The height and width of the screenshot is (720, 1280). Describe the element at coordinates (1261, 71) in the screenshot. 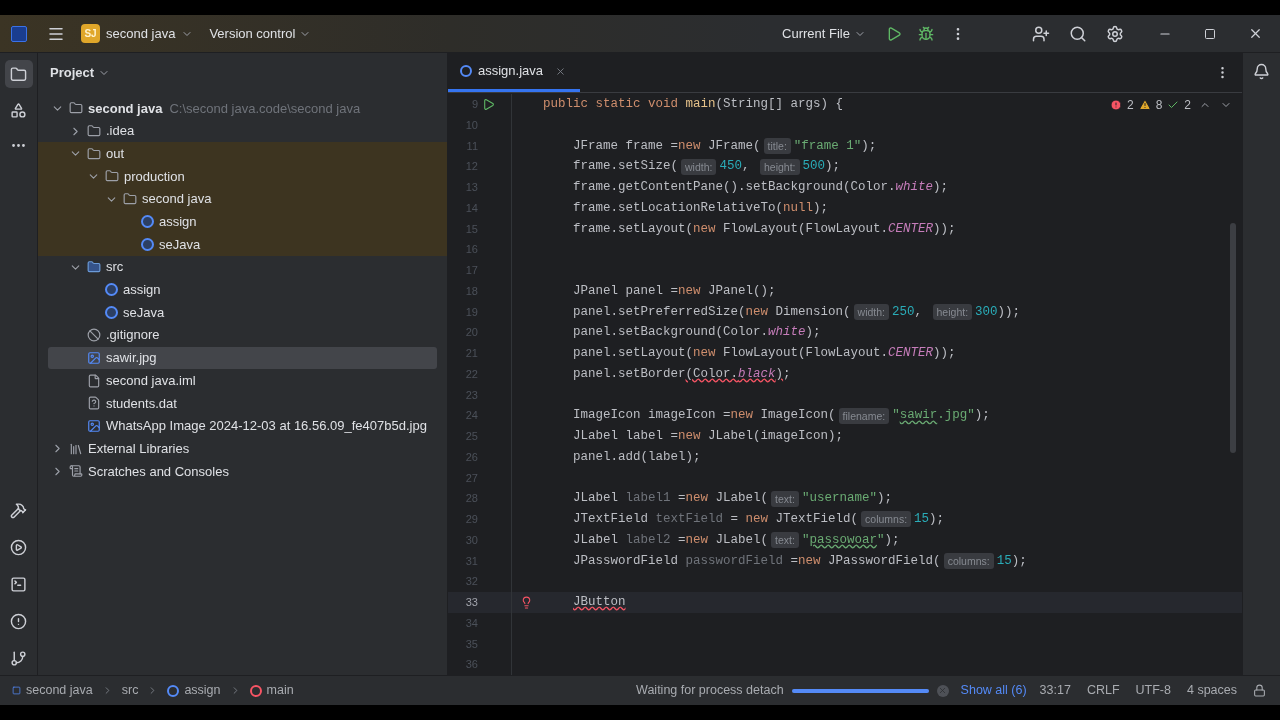

I see `notifications-icon` at that location.